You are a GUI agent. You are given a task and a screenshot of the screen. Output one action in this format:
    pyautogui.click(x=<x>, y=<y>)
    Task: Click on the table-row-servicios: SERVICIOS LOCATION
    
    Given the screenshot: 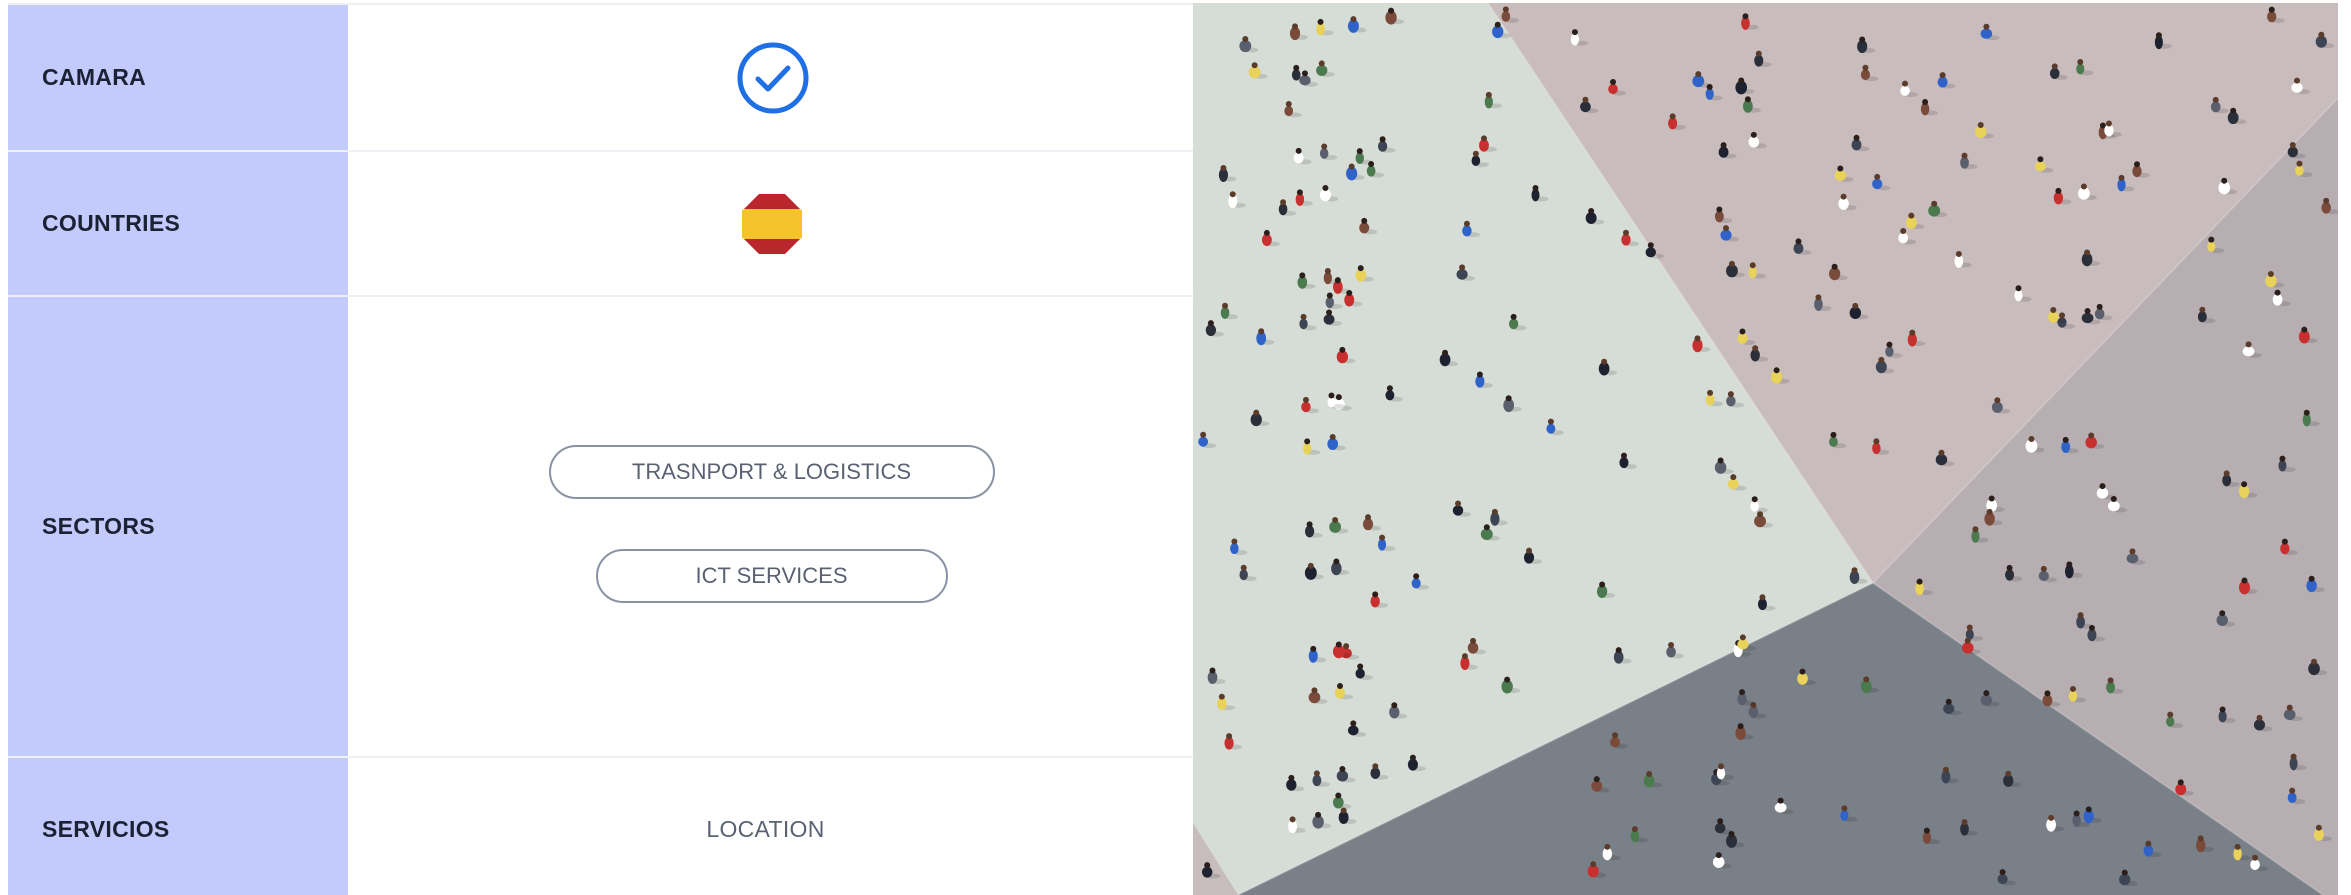 What is the action you would take?
    pyautogui.click(x=600, y=826)
    